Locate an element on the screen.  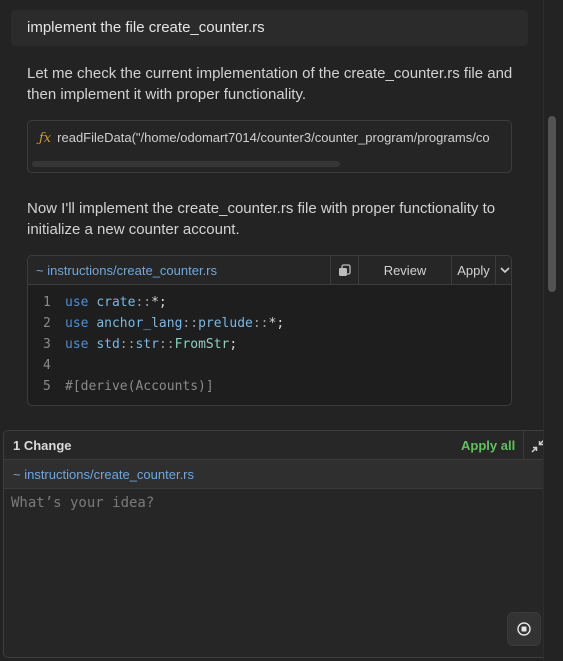
chevron-down-icon is located at coordinates (504, 270).